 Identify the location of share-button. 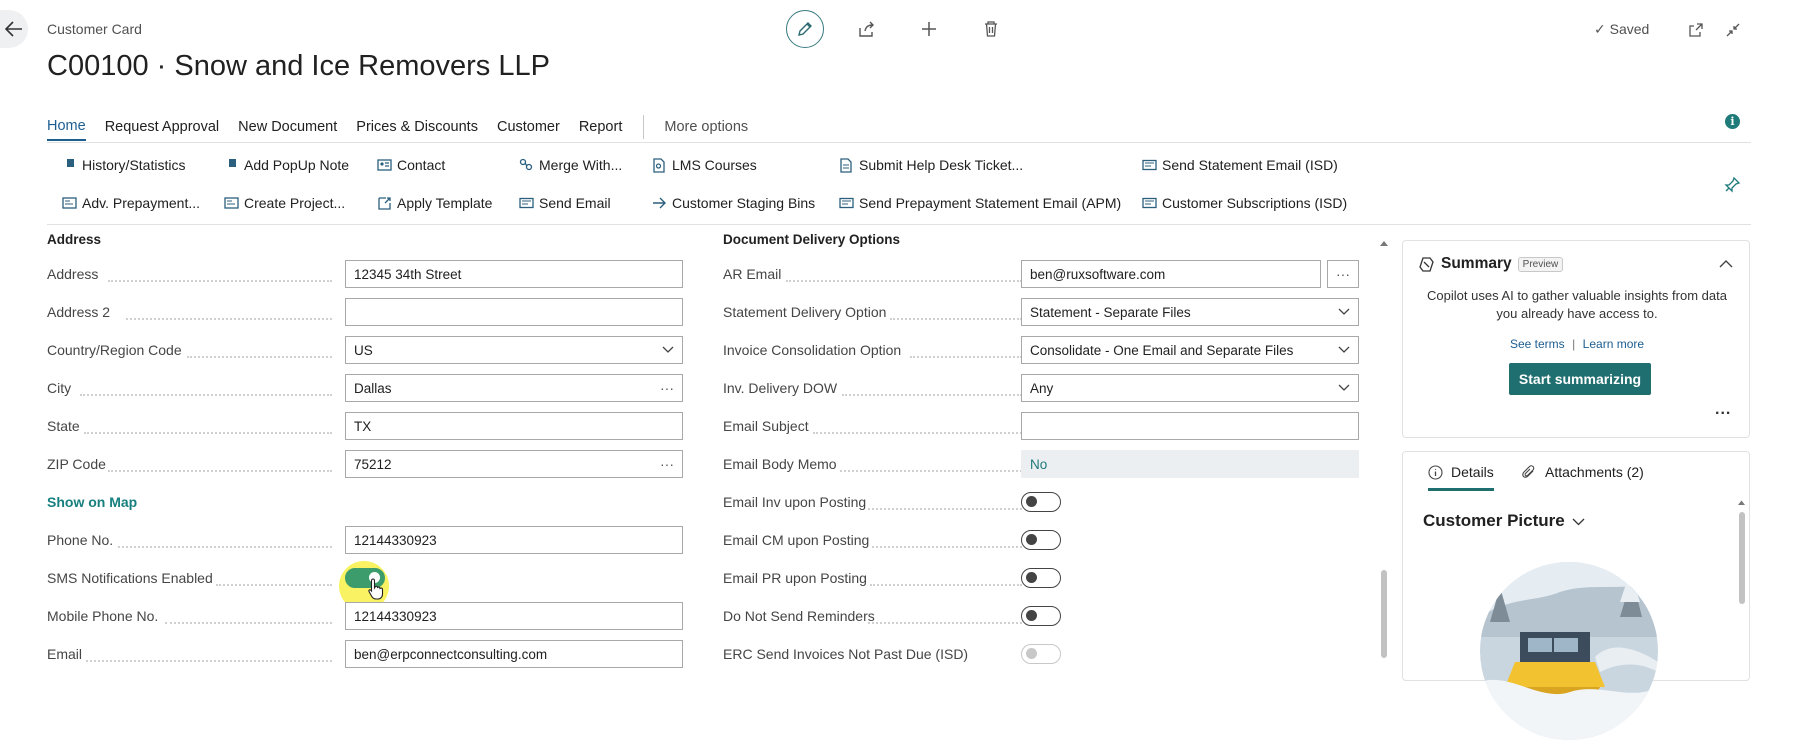
(867, 29).